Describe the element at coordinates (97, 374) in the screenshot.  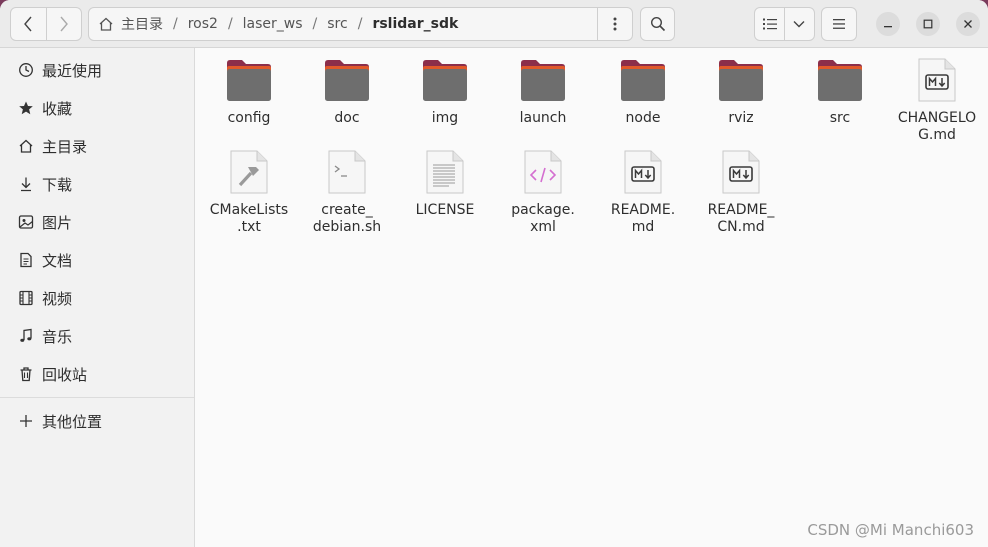
I see `sidebar-item-trash: 回收站` at that location.